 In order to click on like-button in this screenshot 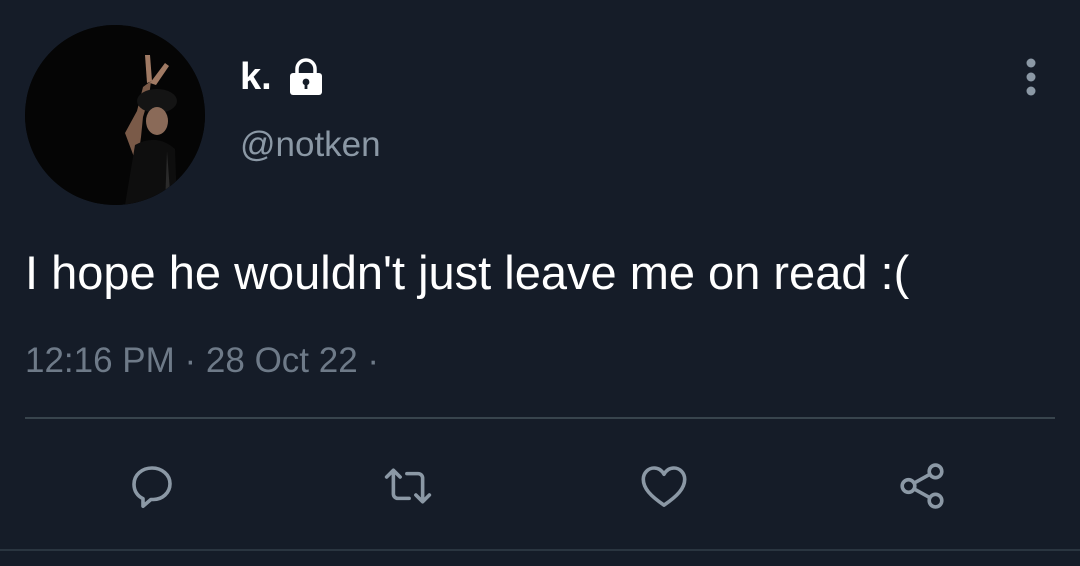, I will do `click(664, 486)`.